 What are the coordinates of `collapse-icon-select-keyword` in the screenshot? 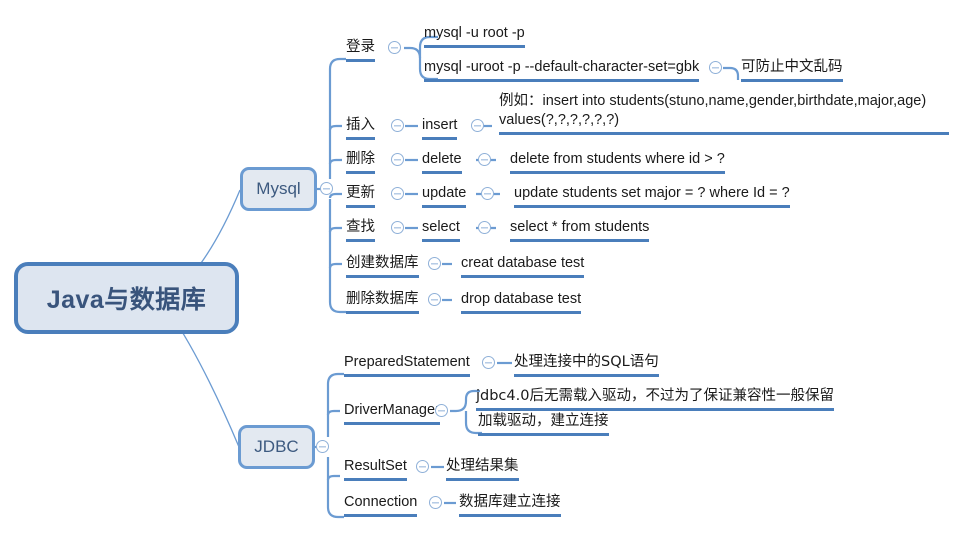 It's located at (484, 227).